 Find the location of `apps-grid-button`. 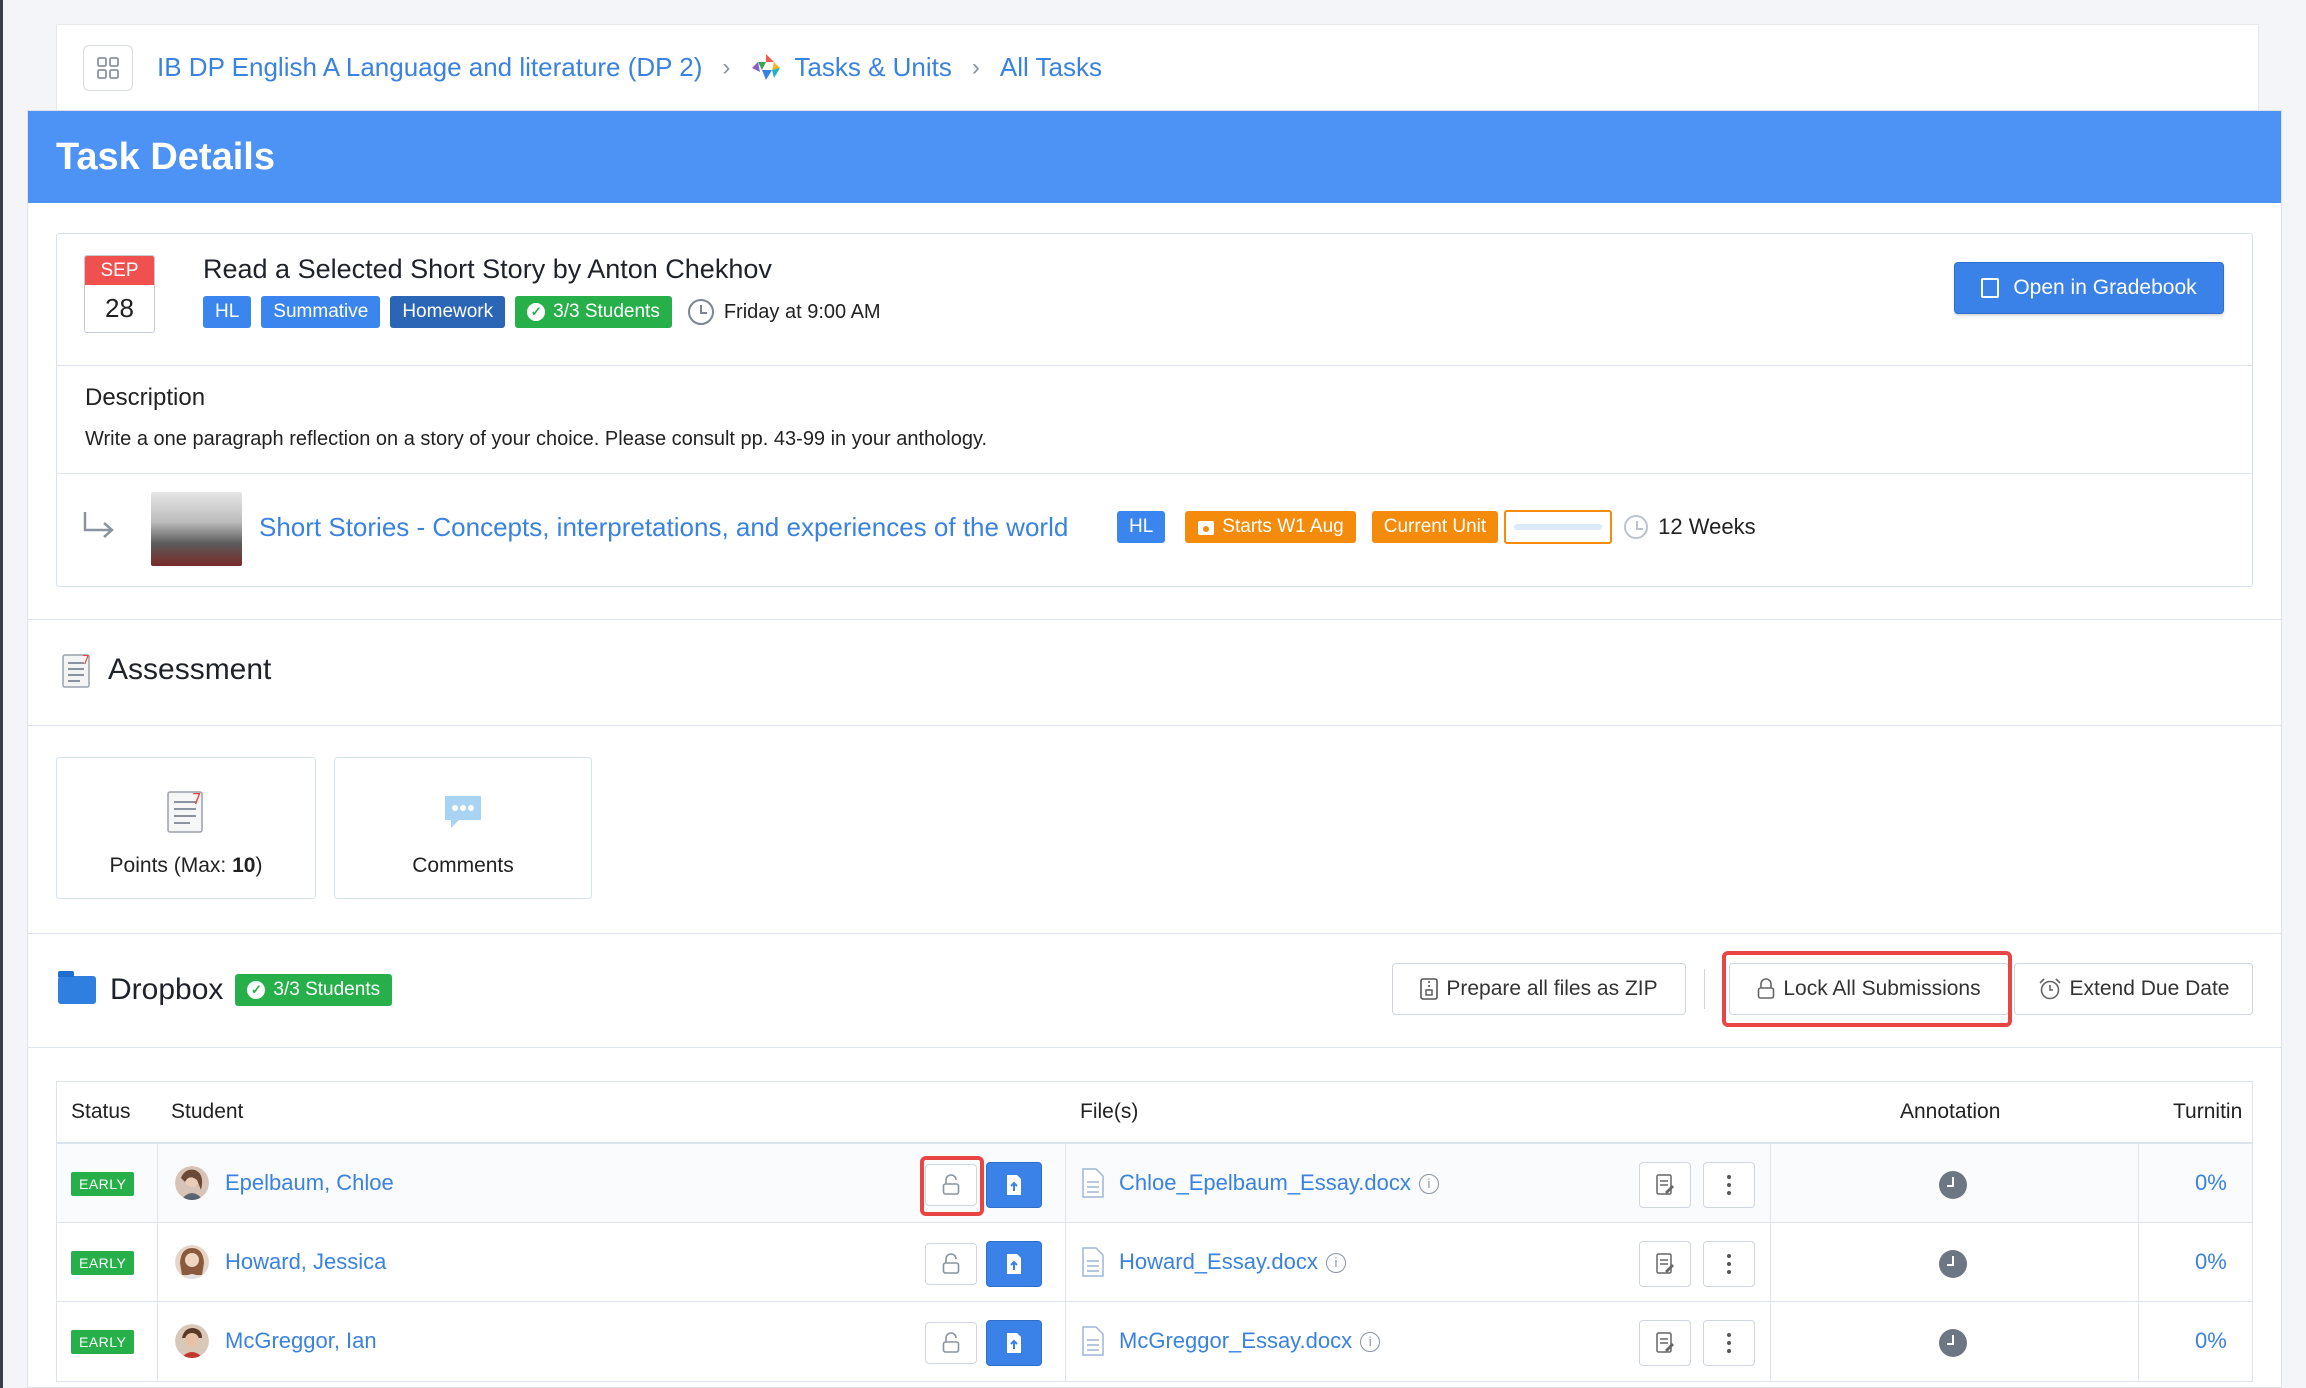

apps-grid-button is located at coordinates (108, 67).